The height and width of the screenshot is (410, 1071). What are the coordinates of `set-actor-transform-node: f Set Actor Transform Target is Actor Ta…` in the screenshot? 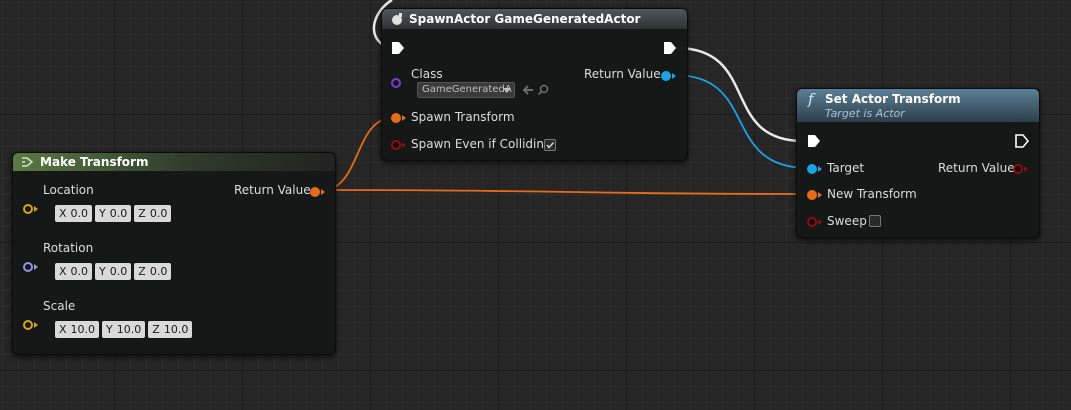 It's located at (918, 163).